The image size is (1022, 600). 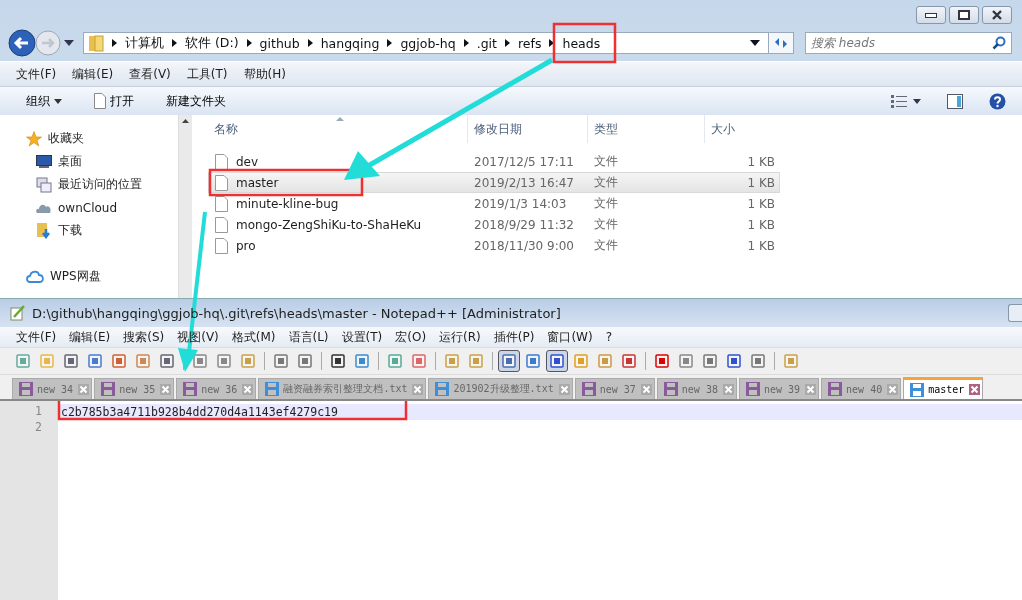 What do you see at coordinates (89, 276) in the screenshot?
I see `sidebar-item: WPS网盘` at bounding box center [89, 276].